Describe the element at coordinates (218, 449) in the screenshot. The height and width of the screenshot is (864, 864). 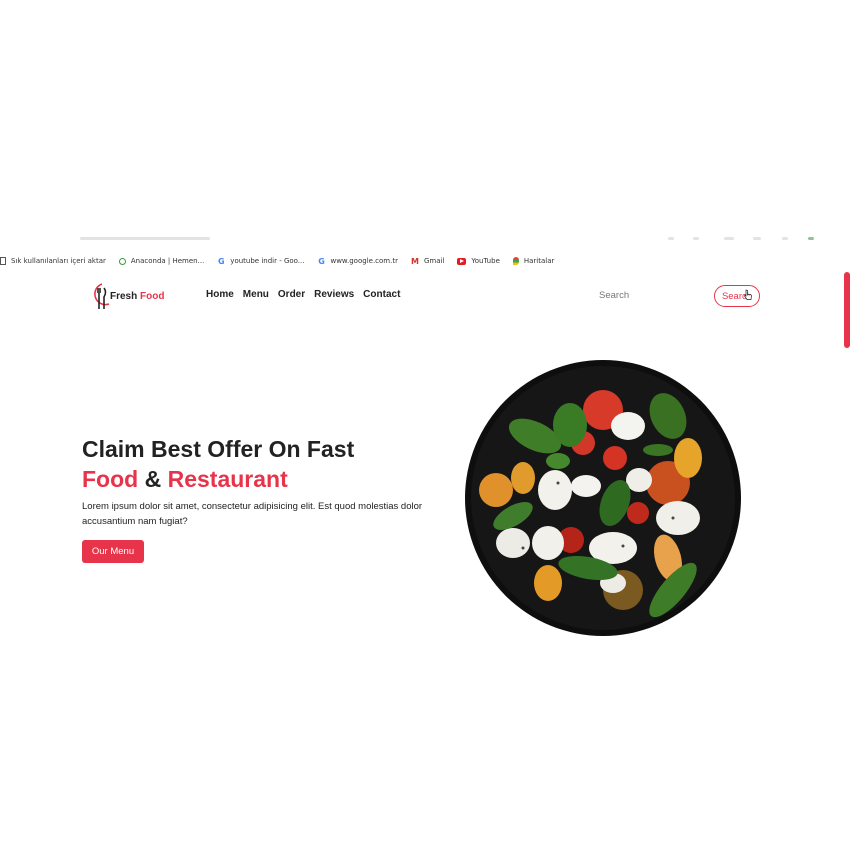
I see `hero-title-line1: Claim Best Offer On Fast` at that location.